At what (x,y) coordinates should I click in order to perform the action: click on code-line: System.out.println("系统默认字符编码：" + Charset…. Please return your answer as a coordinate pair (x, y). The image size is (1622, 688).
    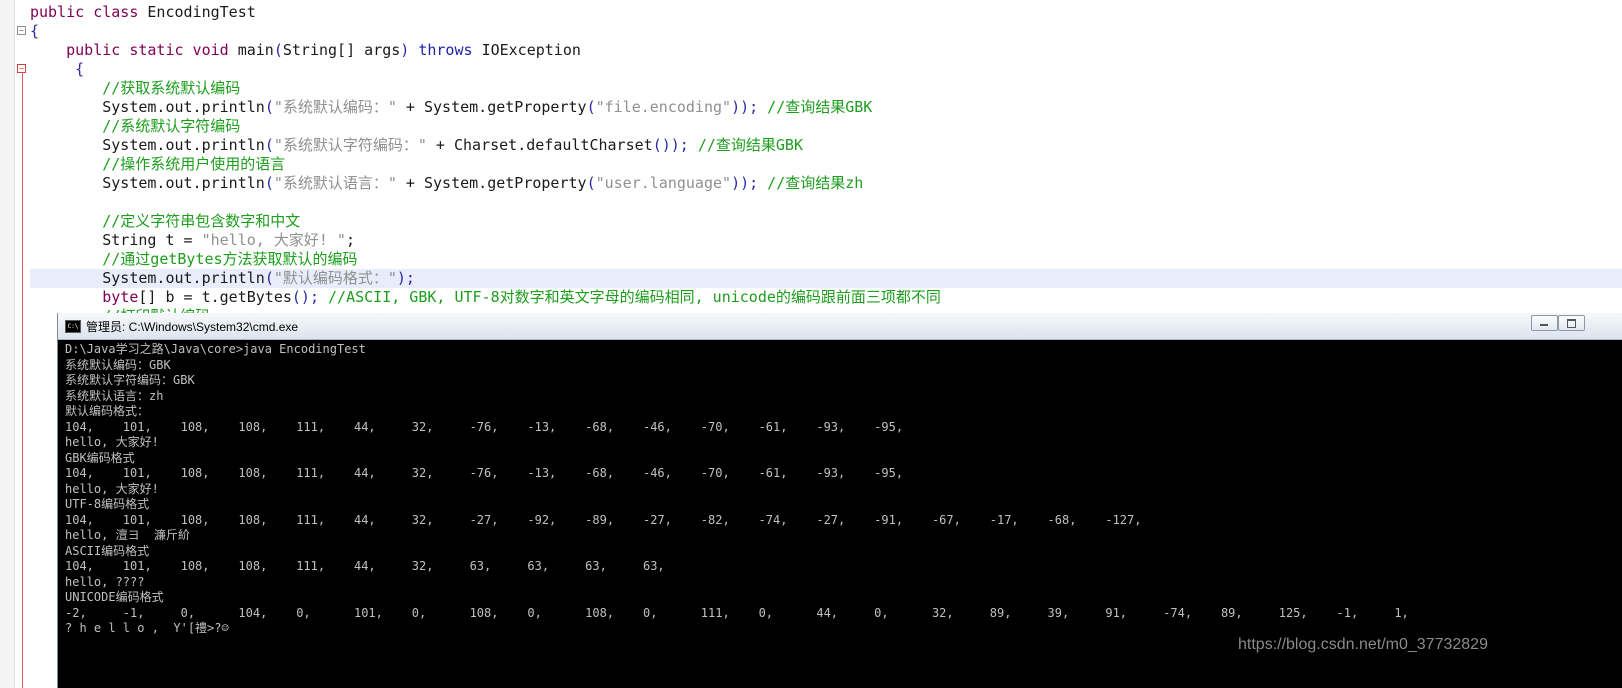
    Looking at the image, I should click on (826, 145).